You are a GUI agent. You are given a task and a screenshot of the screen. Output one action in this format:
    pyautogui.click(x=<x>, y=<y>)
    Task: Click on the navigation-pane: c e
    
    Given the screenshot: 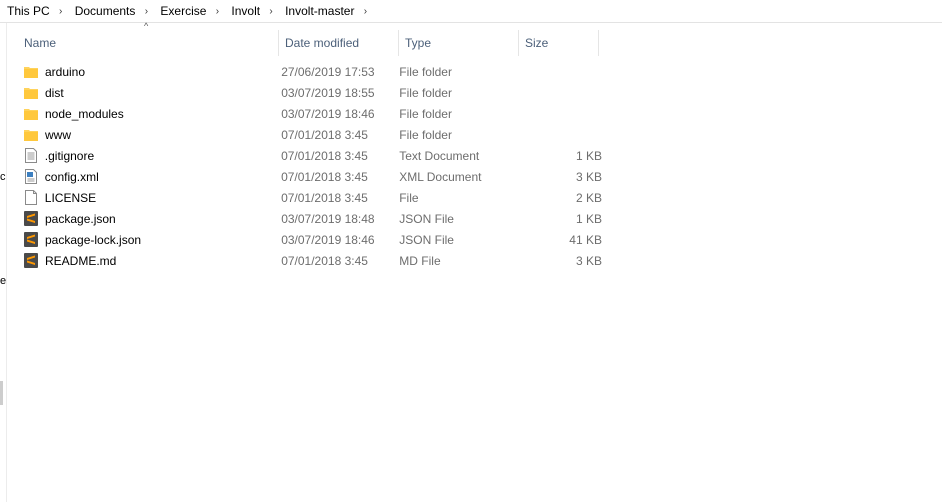 What is the action you would take?
    pyautogui.click(x=3, y=262)
    